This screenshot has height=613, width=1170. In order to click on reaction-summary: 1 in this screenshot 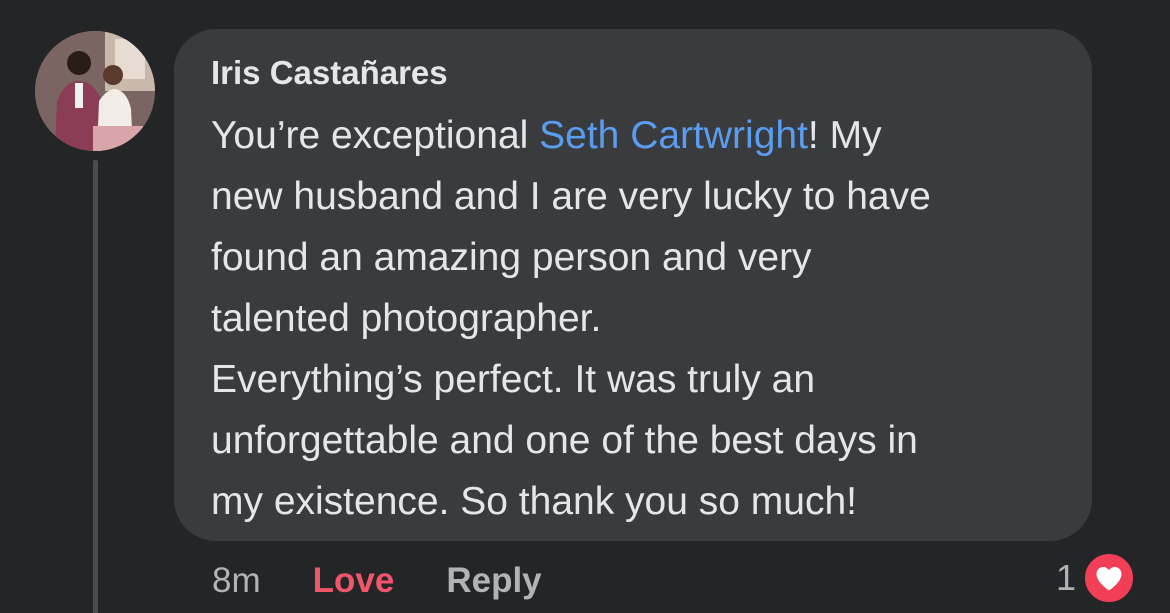, I will do `click(1095, 578)`.